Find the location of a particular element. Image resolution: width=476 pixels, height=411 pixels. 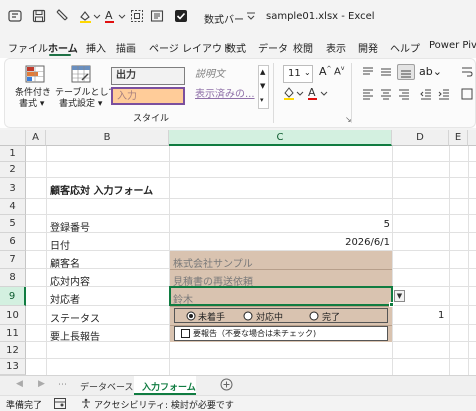

qat-more-icon is located at coordinates (251, 16).